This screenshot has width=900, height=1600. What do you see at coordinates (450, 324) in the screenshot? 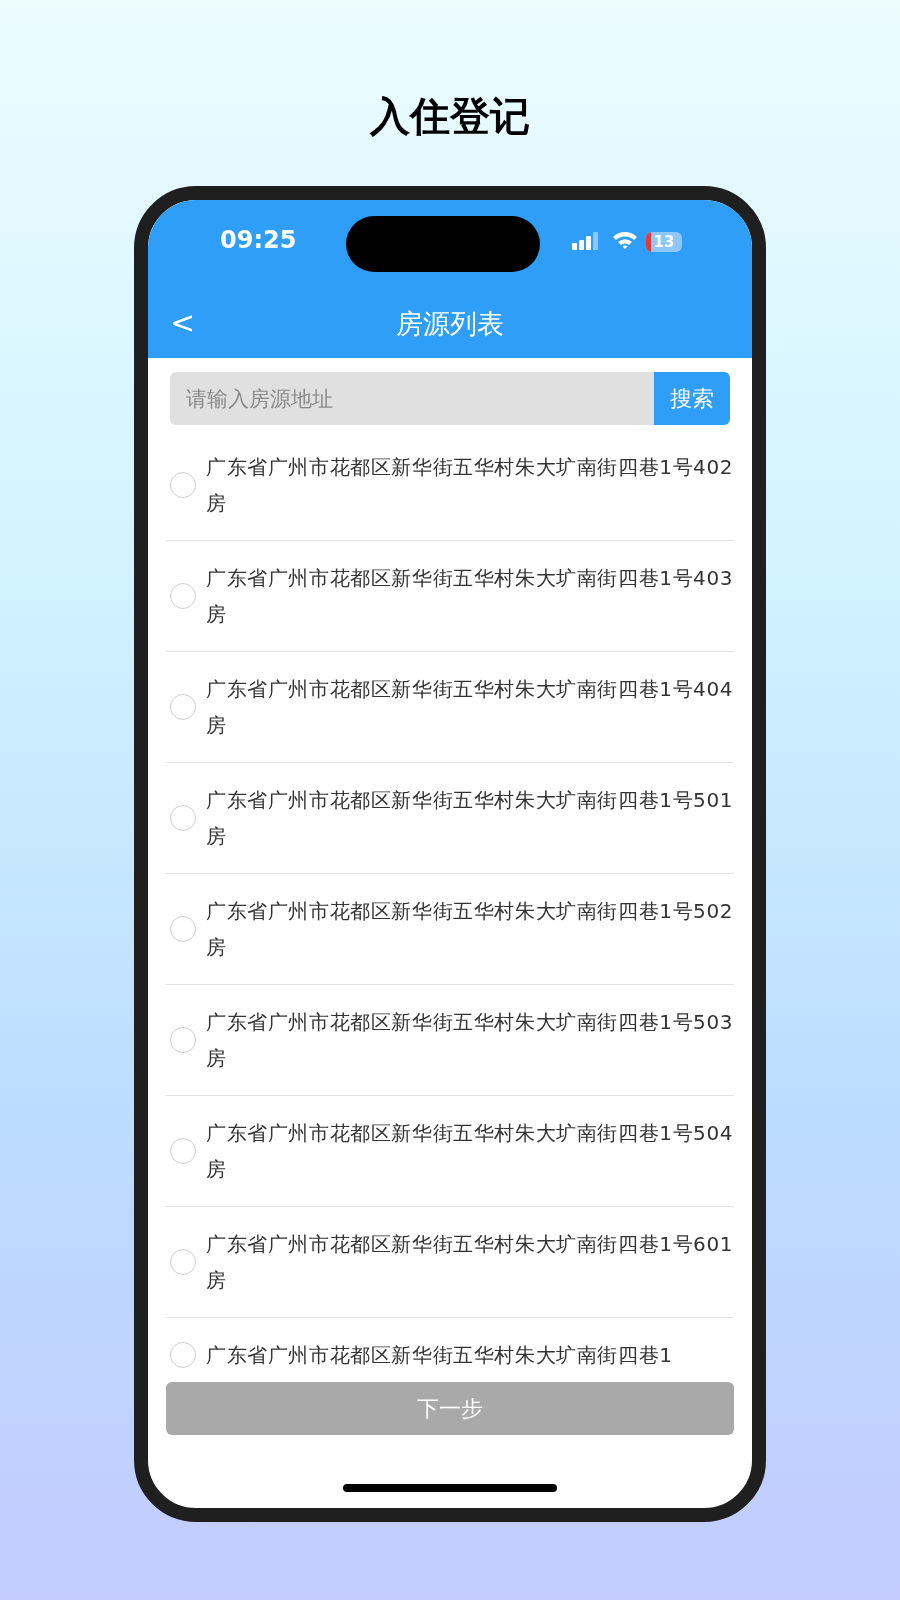
I see `nav-title: 房源列表` at bounding box center [450, 324].